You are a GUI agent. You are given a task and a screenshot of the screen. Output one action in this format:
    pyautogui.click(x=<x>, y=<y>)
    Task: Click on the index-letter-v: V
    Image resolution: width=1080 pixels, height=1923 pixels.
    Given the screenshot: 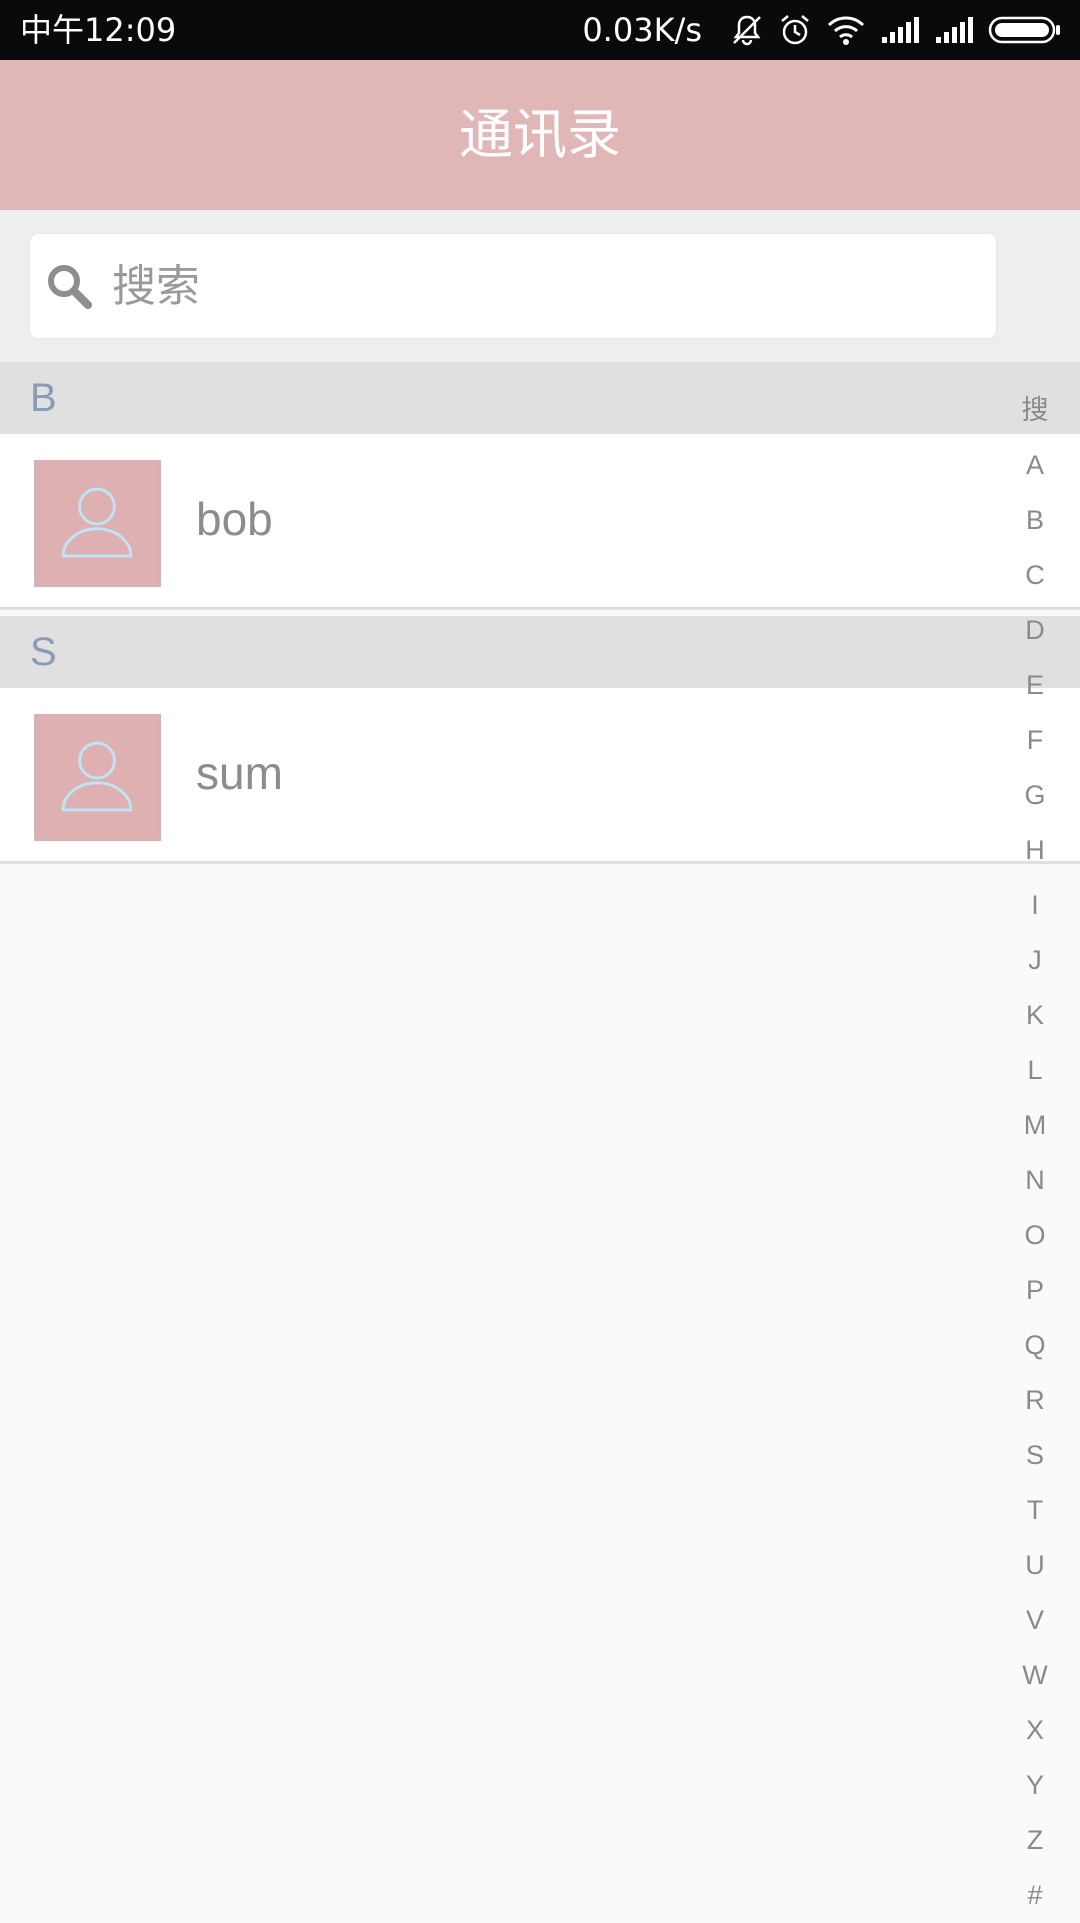 What is the action you would take?
    pyautogui.click(x=1035, y=1620)
    